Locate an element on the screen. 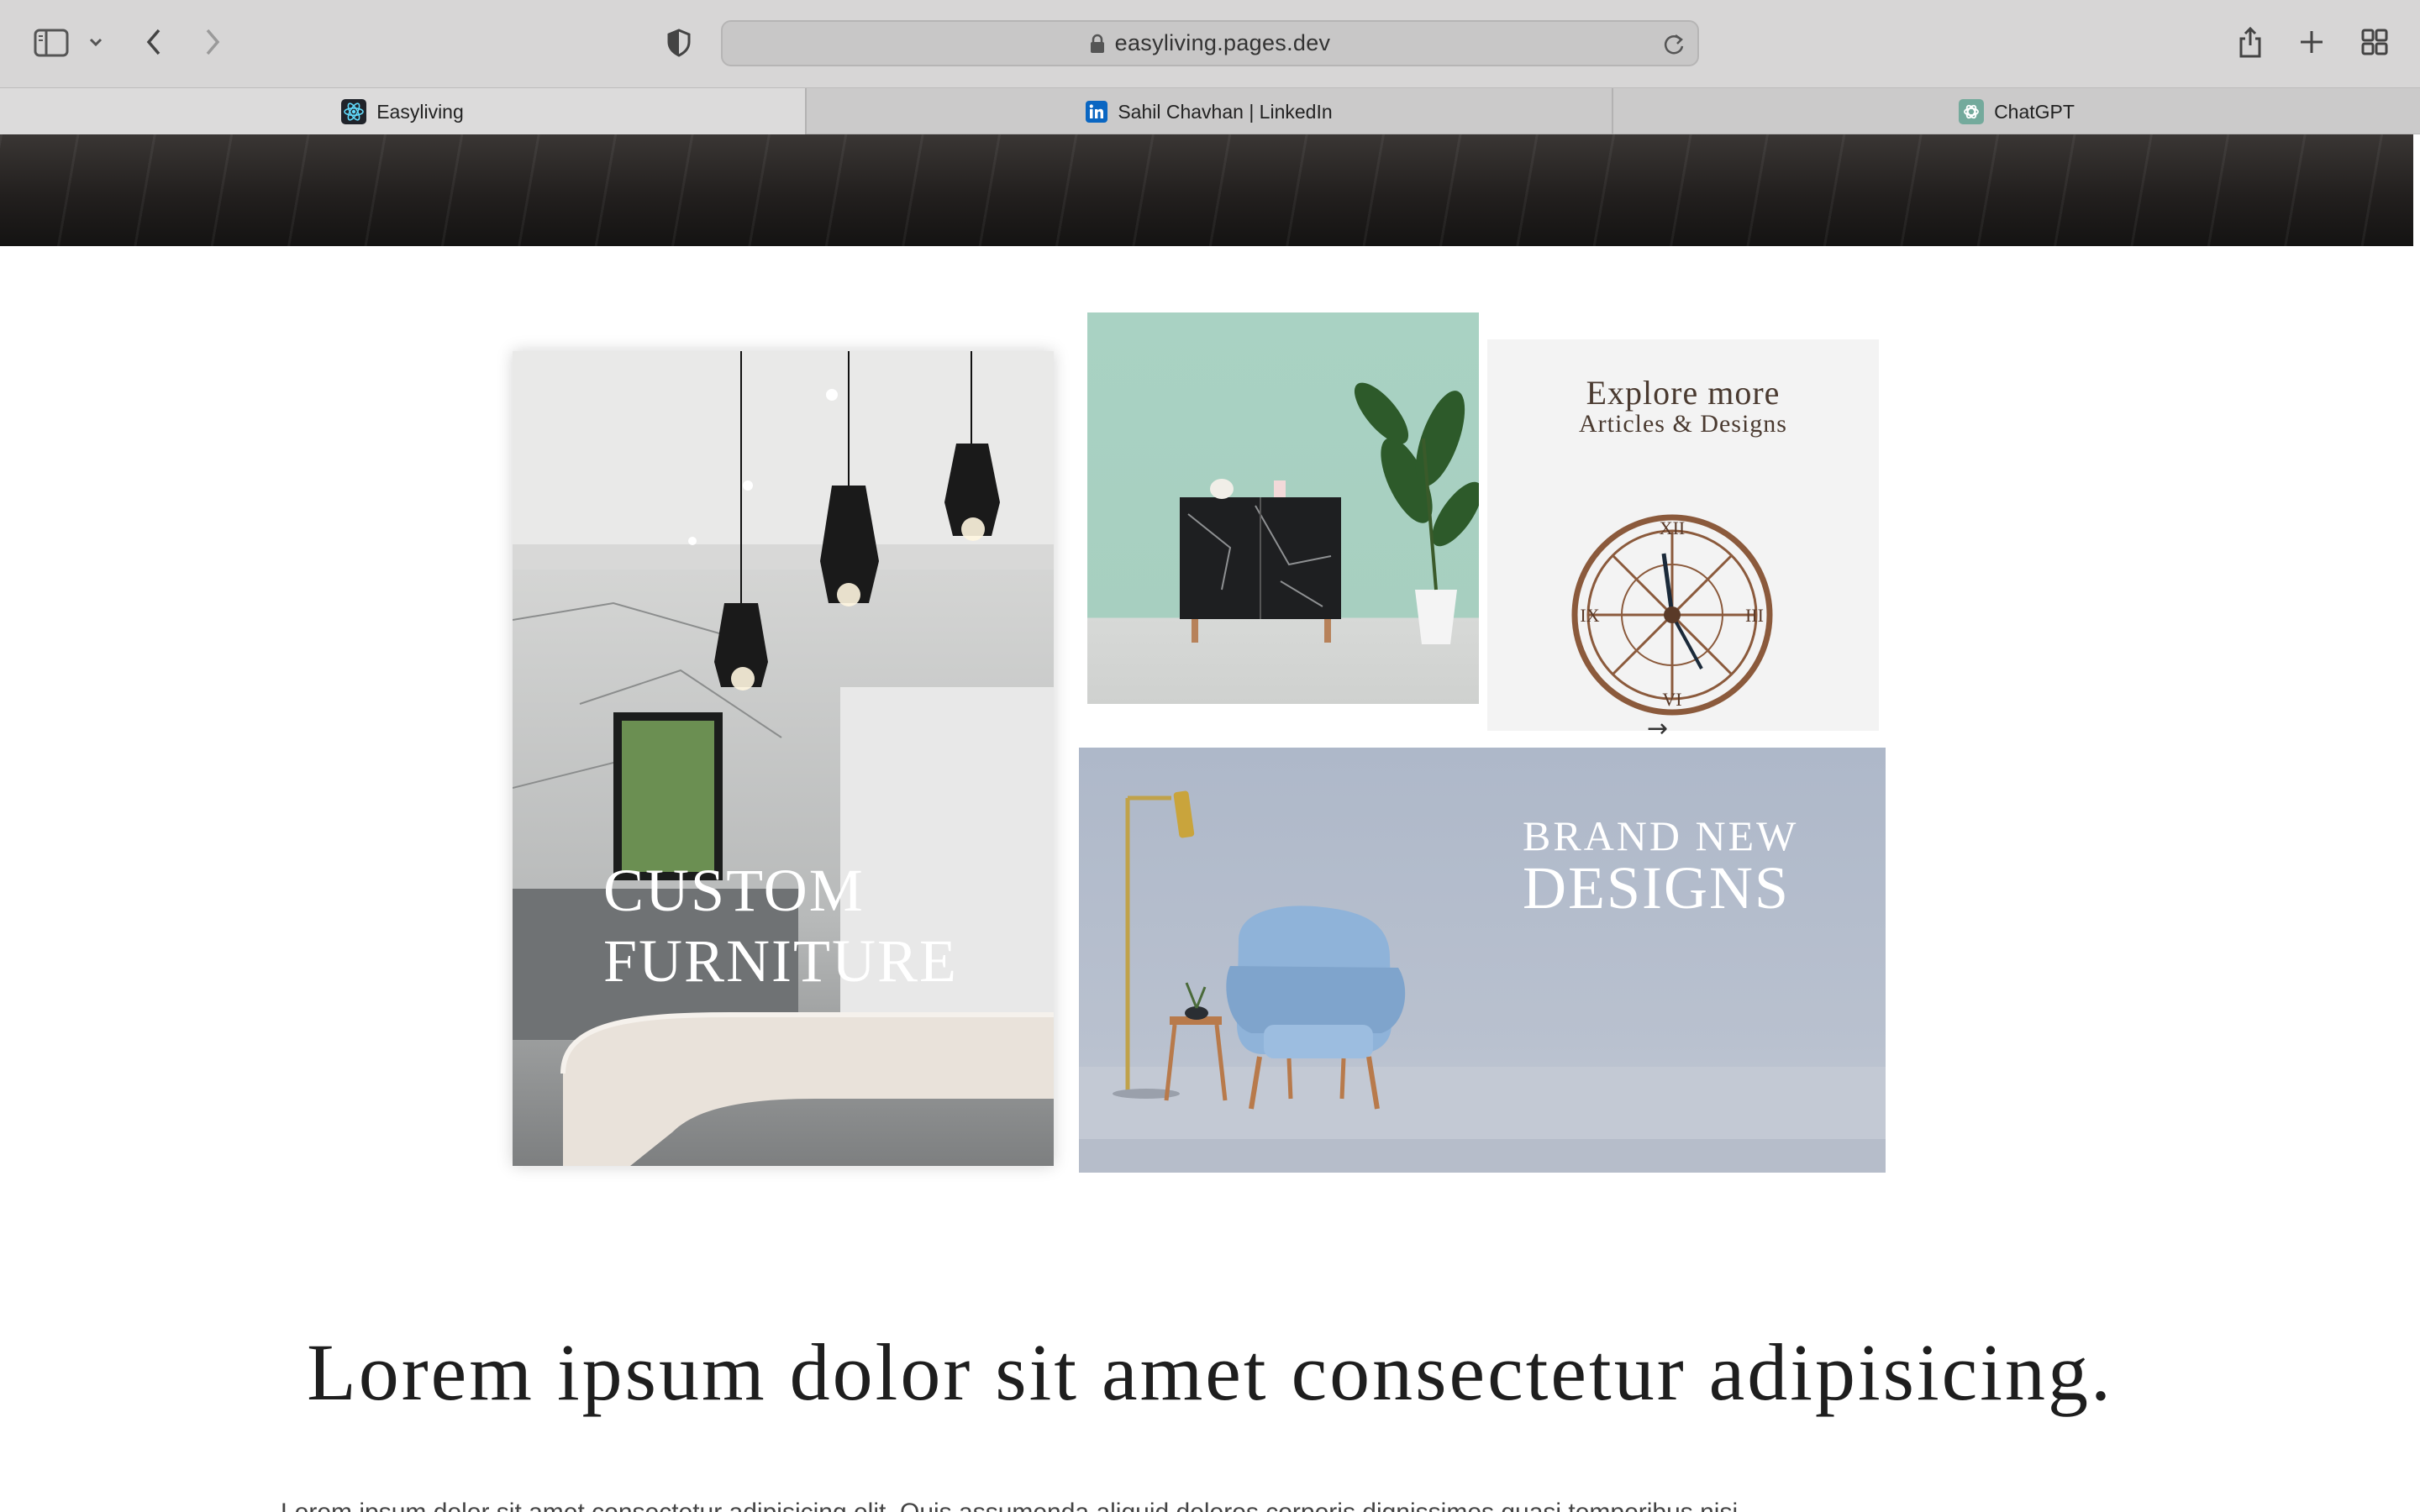  brand-new-designs-card: BRAND NEW DESIGNS is located at coordinates (1482, 960).